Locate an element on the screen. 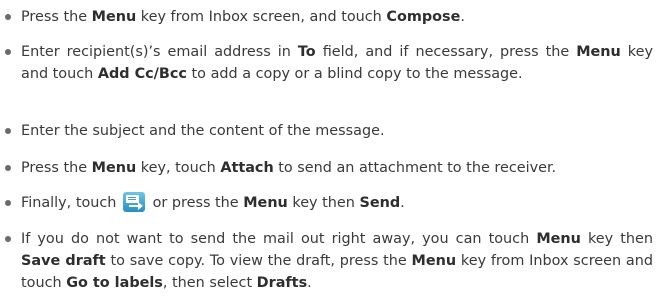 This screenshot has width=663, height=299. text-run: to send an attachment to the receiver. is located at coordinates (415, 168).